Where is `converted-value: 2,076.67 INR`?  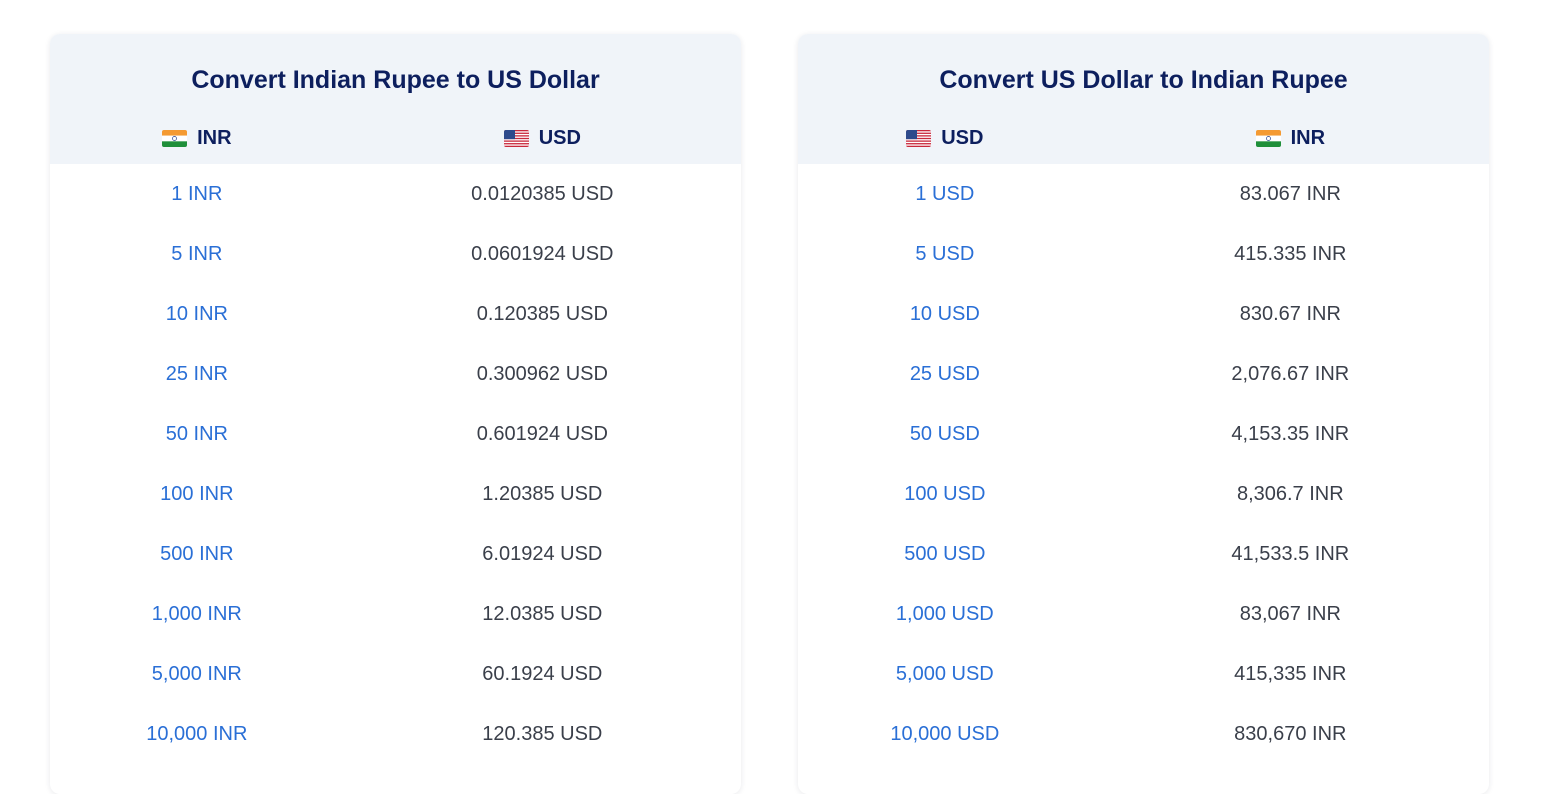
converted-value: 2,076.67 INR is located at coordinates (1290, 373).